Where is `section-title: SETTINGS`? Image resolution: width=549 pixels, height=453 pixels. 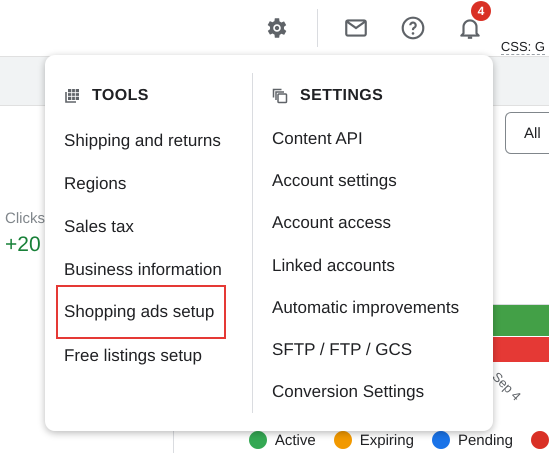 section-title: SETTINGS is located at coordinates (342, 95).